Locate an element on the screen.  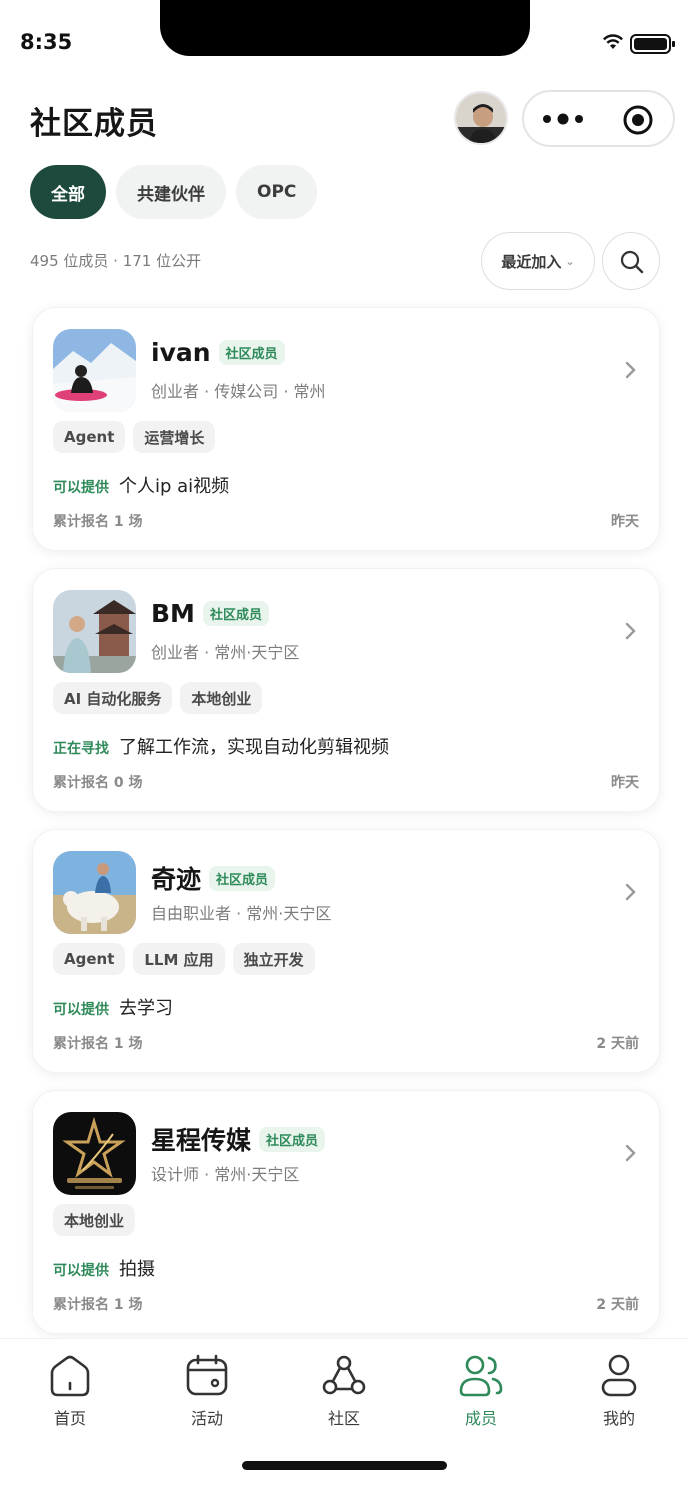
search-icon is located at coordinates (632, 262).